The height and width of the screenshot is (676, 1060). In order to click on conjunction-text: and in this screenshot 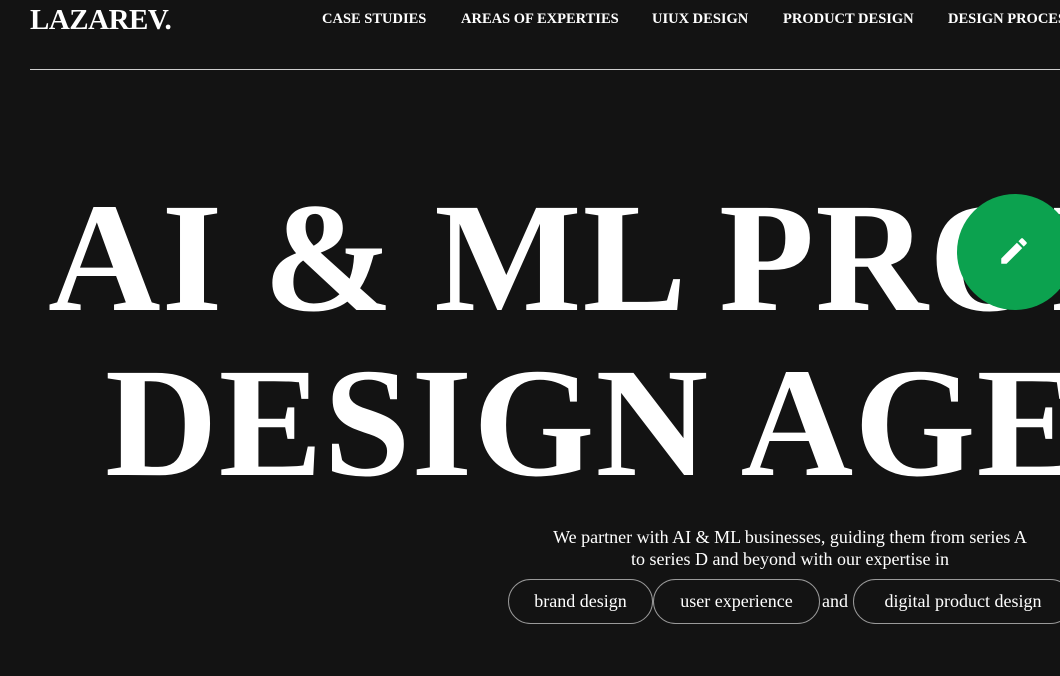, I will do `click(835, 601)`.